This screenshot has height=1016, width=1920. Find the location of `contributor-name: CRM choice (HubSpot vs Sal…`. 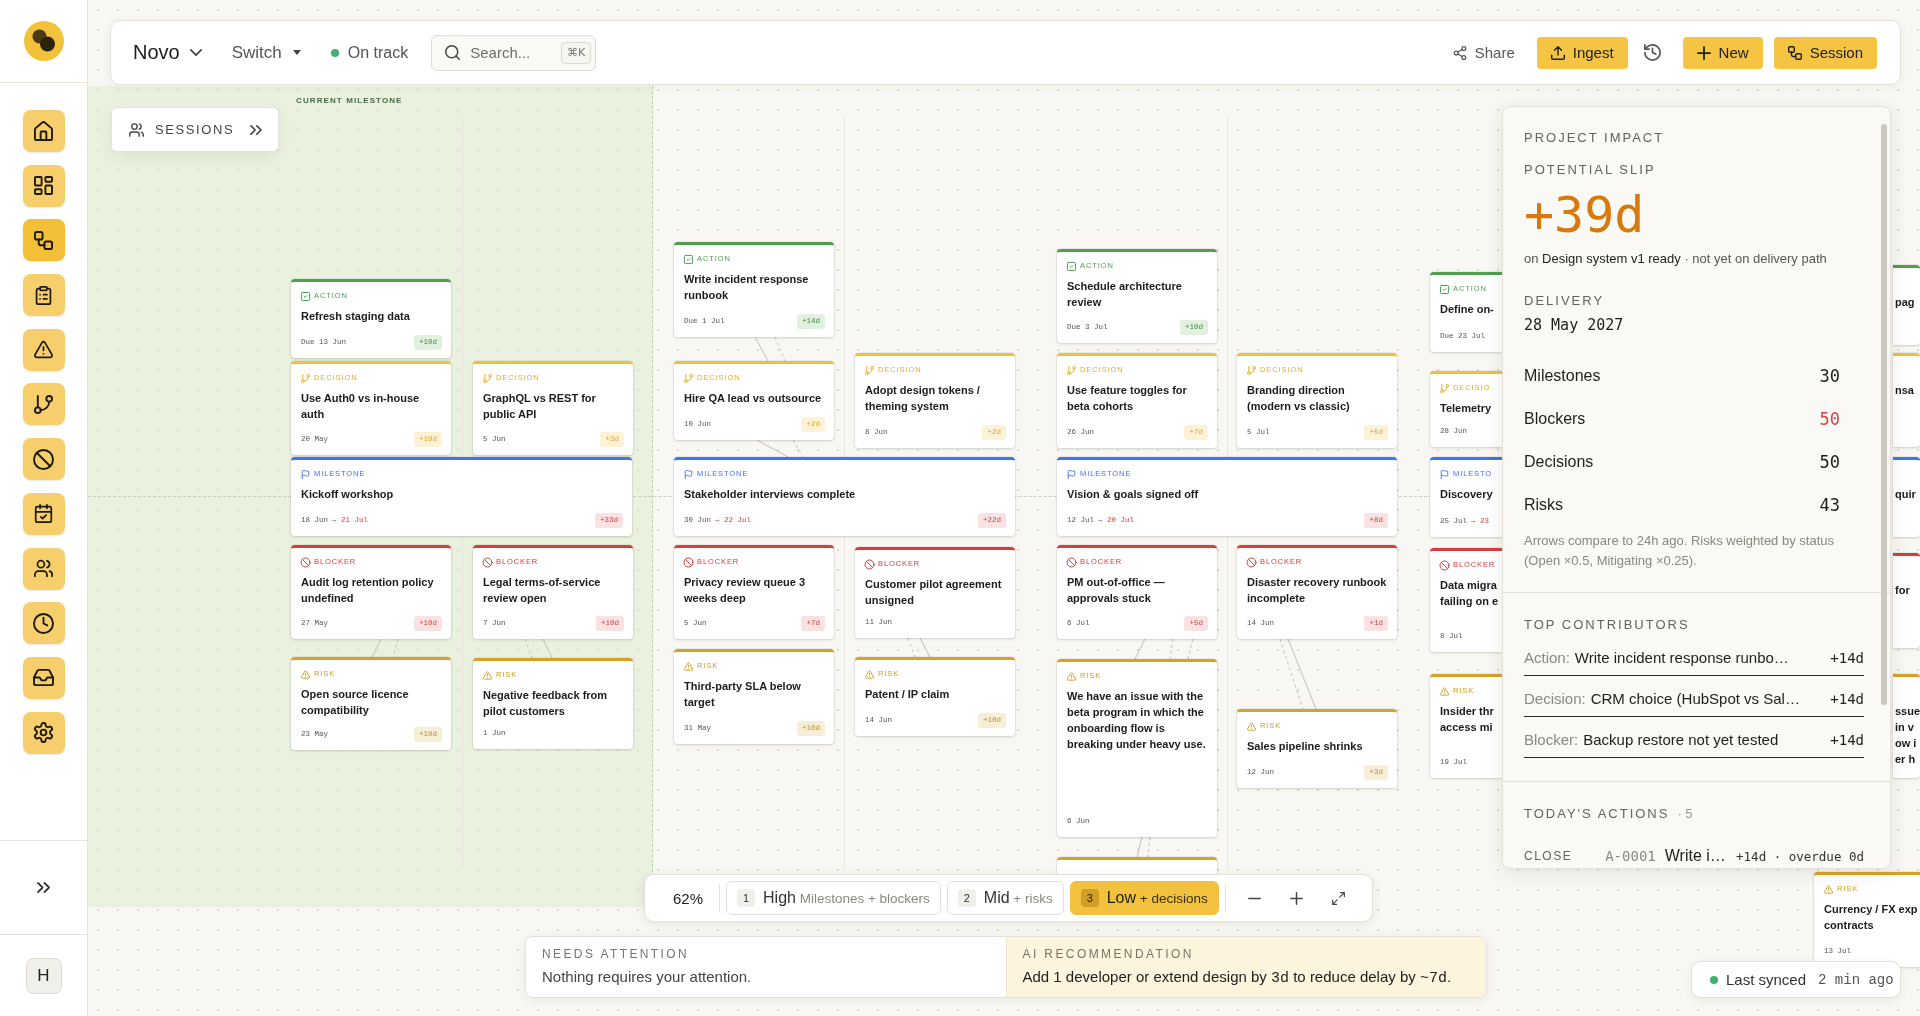

contributor-name: CRM choice (HubSpot vs Sal… is located at coordinates (1695, 699).